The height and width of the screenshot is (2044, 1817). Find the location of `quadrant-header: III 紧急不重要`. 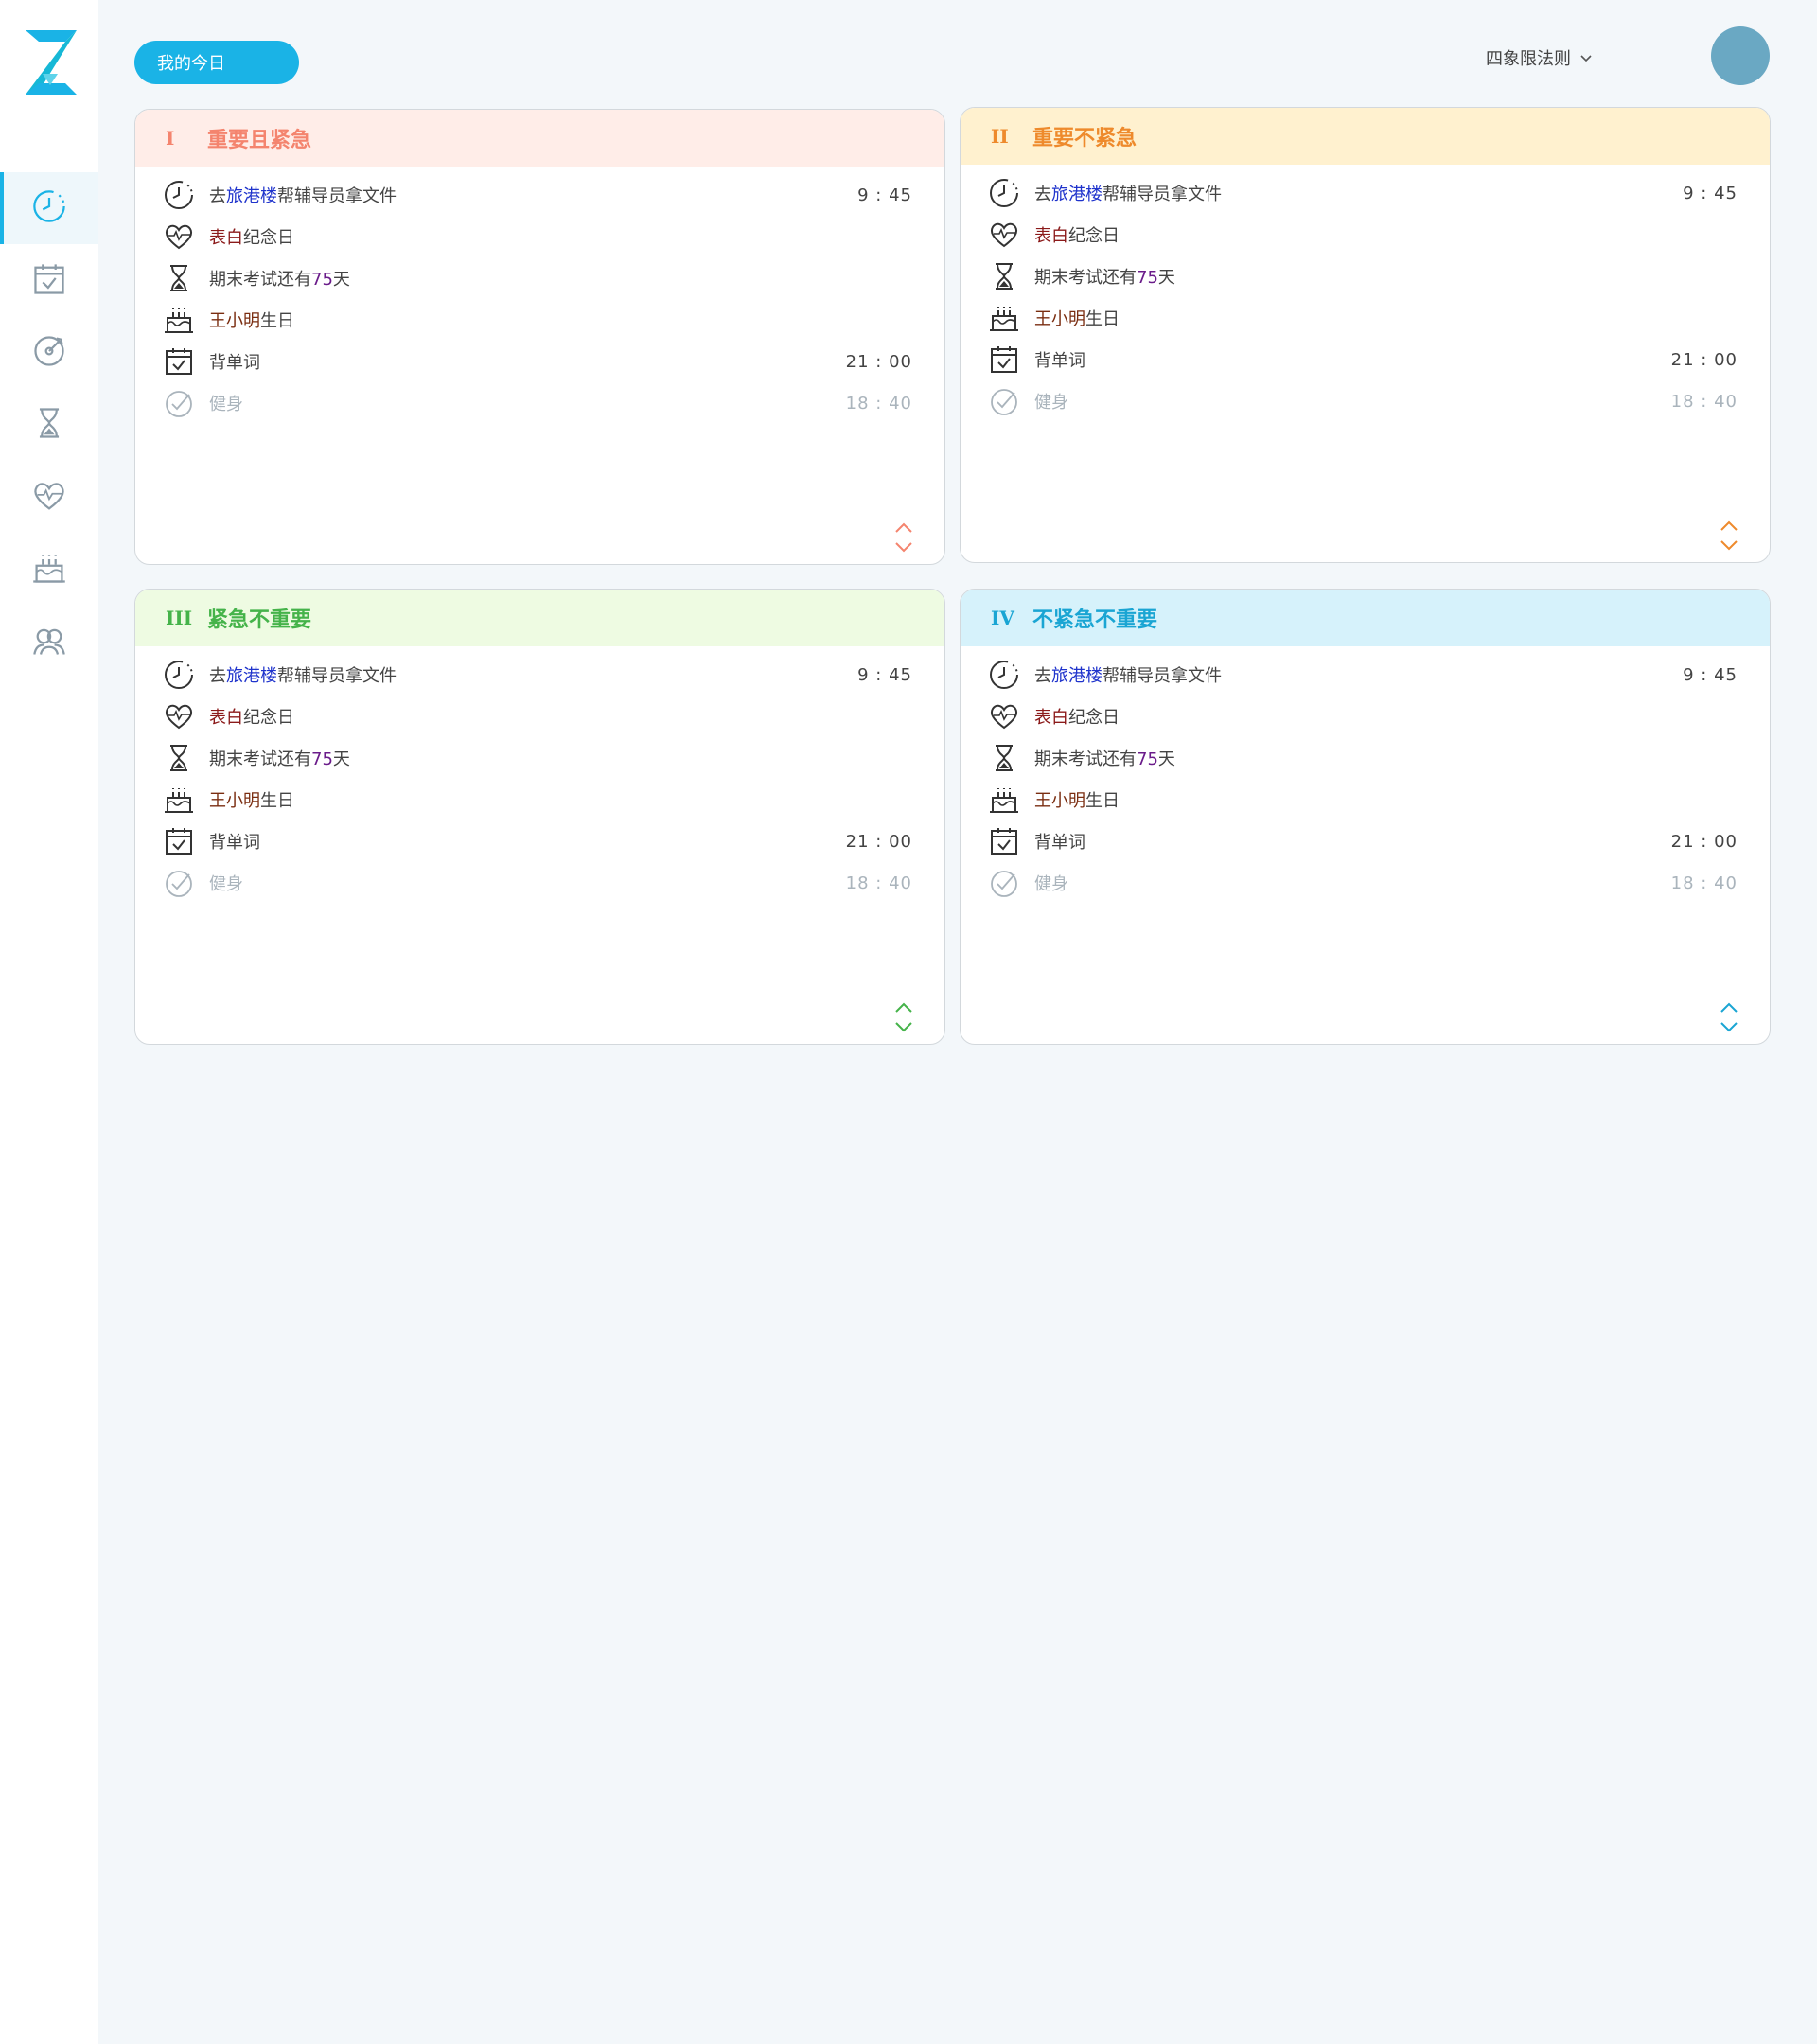

quadrant-header: III 紧急不重要 is located at coordinates (540, 618).